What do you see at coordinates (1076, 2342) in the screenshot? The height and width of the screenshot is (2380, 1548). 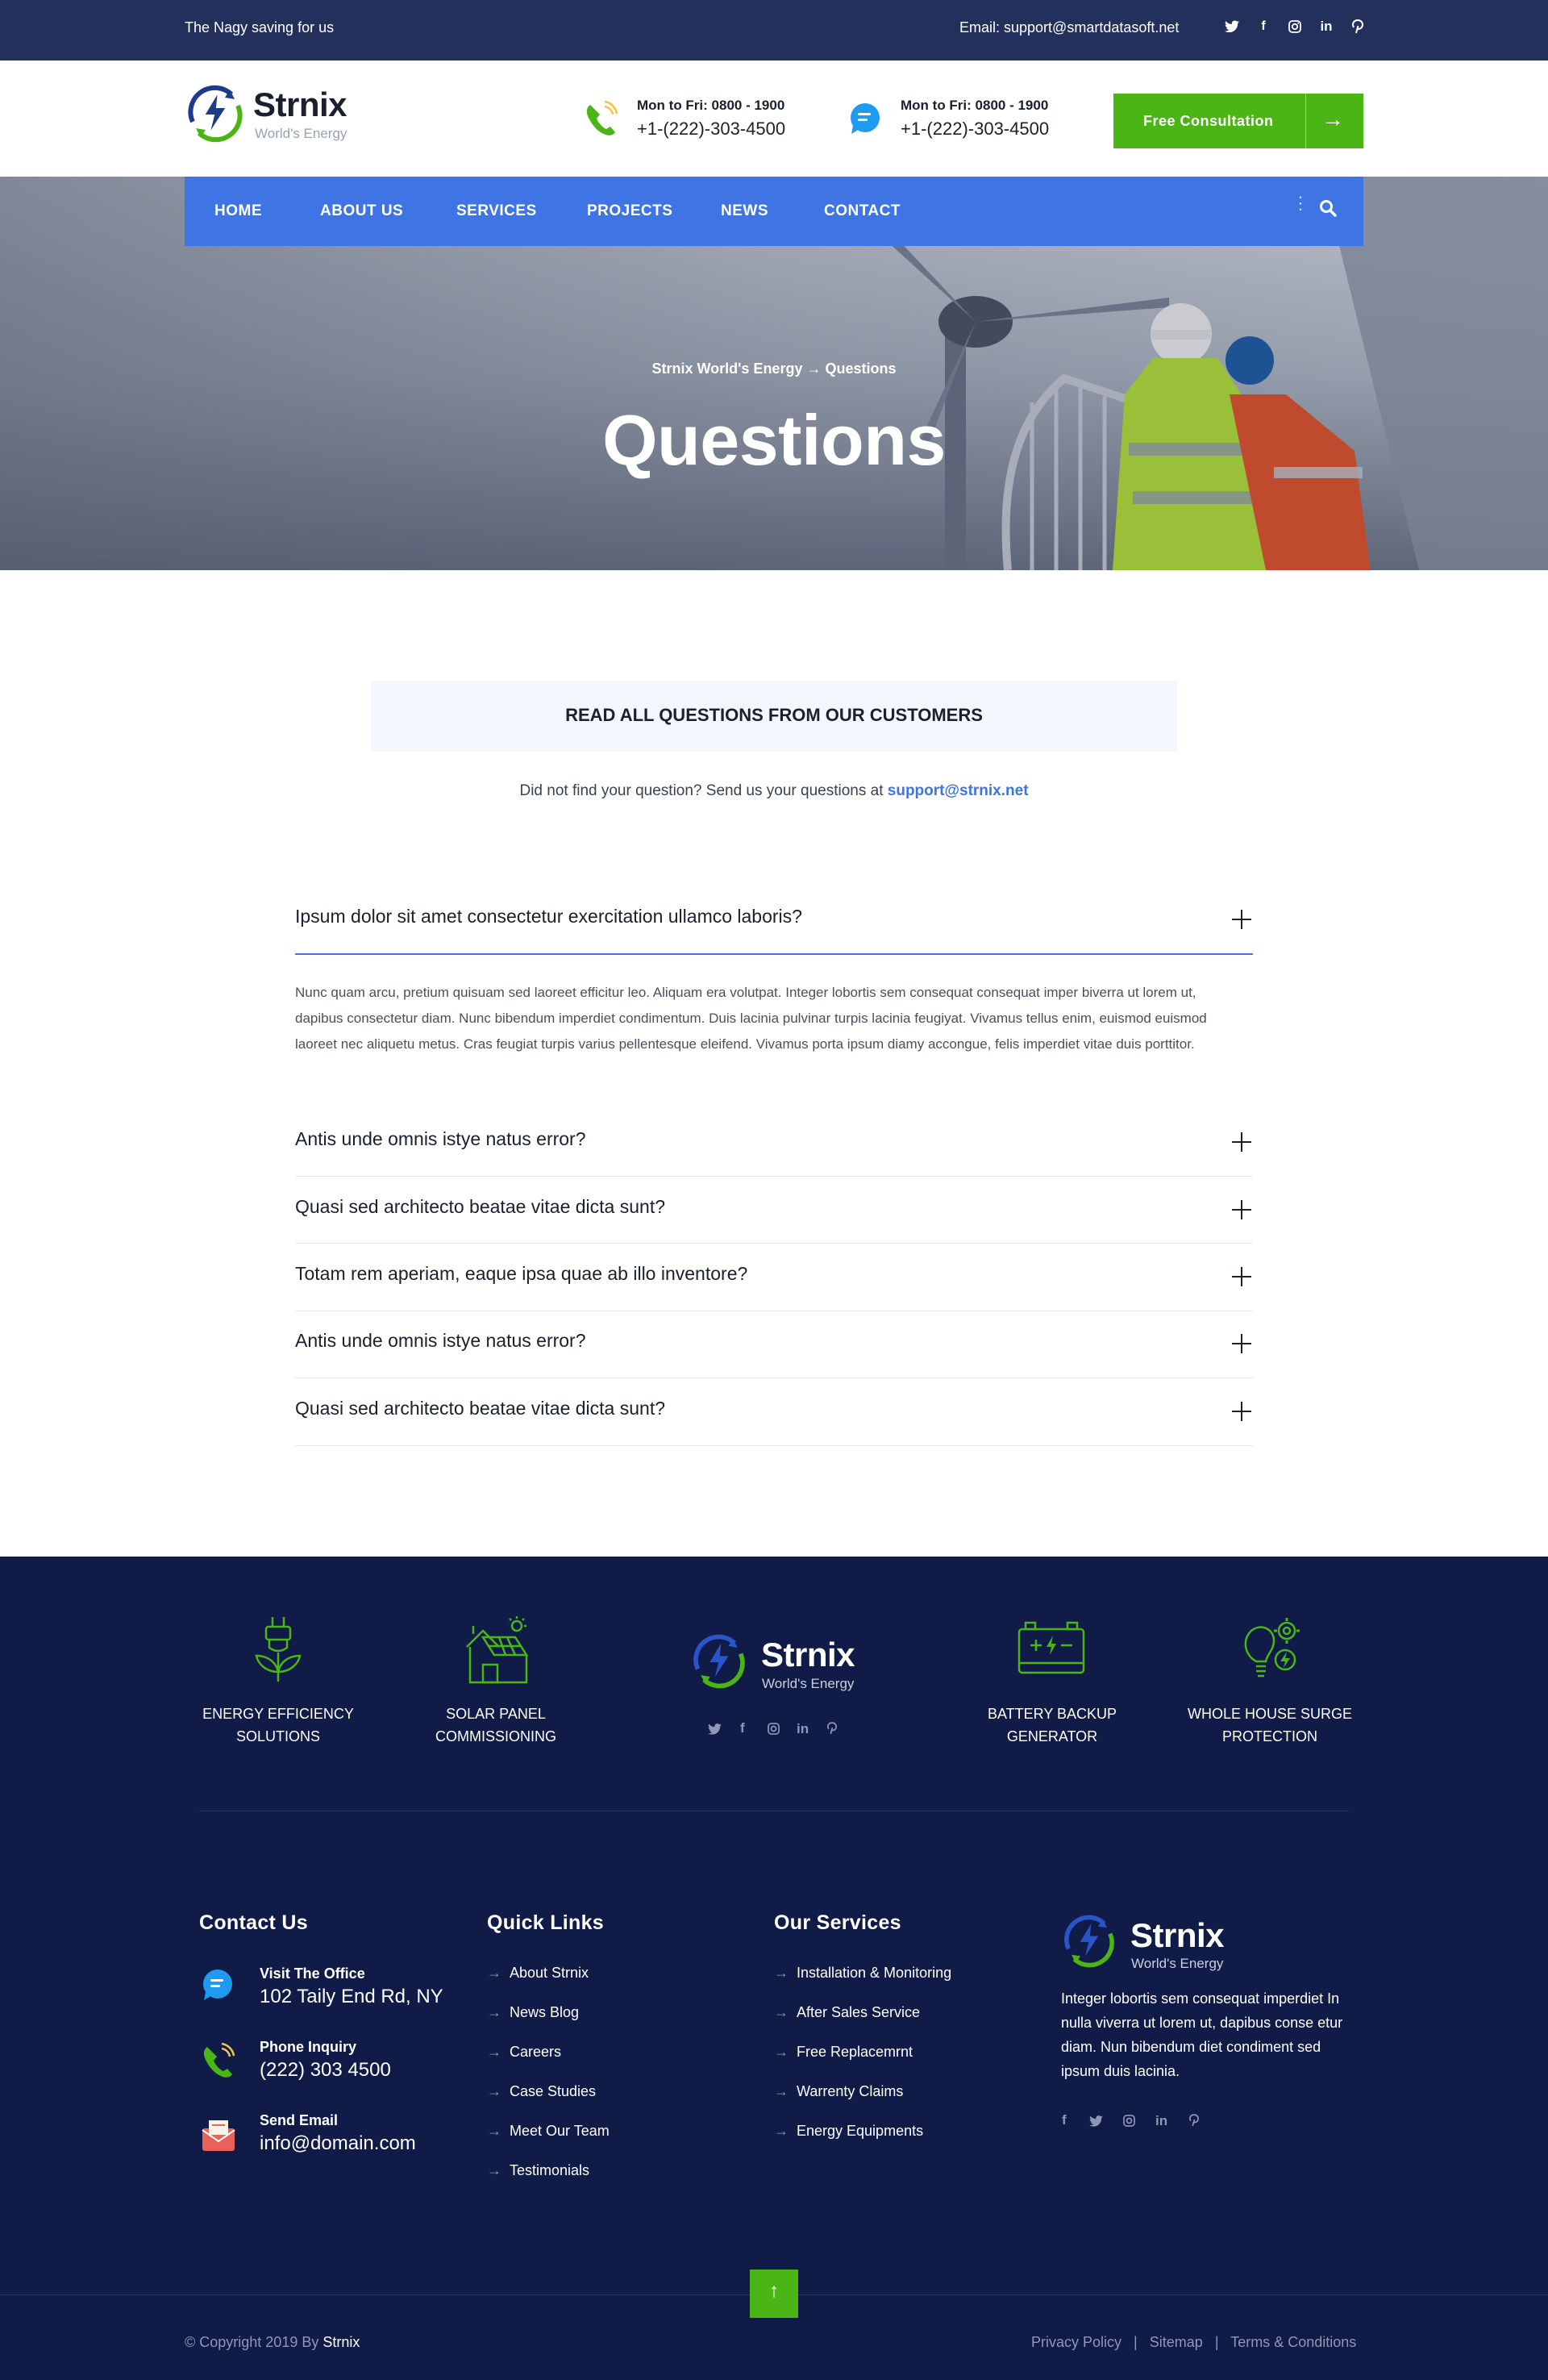 I see `privacy-policy-link: Privacy Policy` at bounding box center [1076, 2342].